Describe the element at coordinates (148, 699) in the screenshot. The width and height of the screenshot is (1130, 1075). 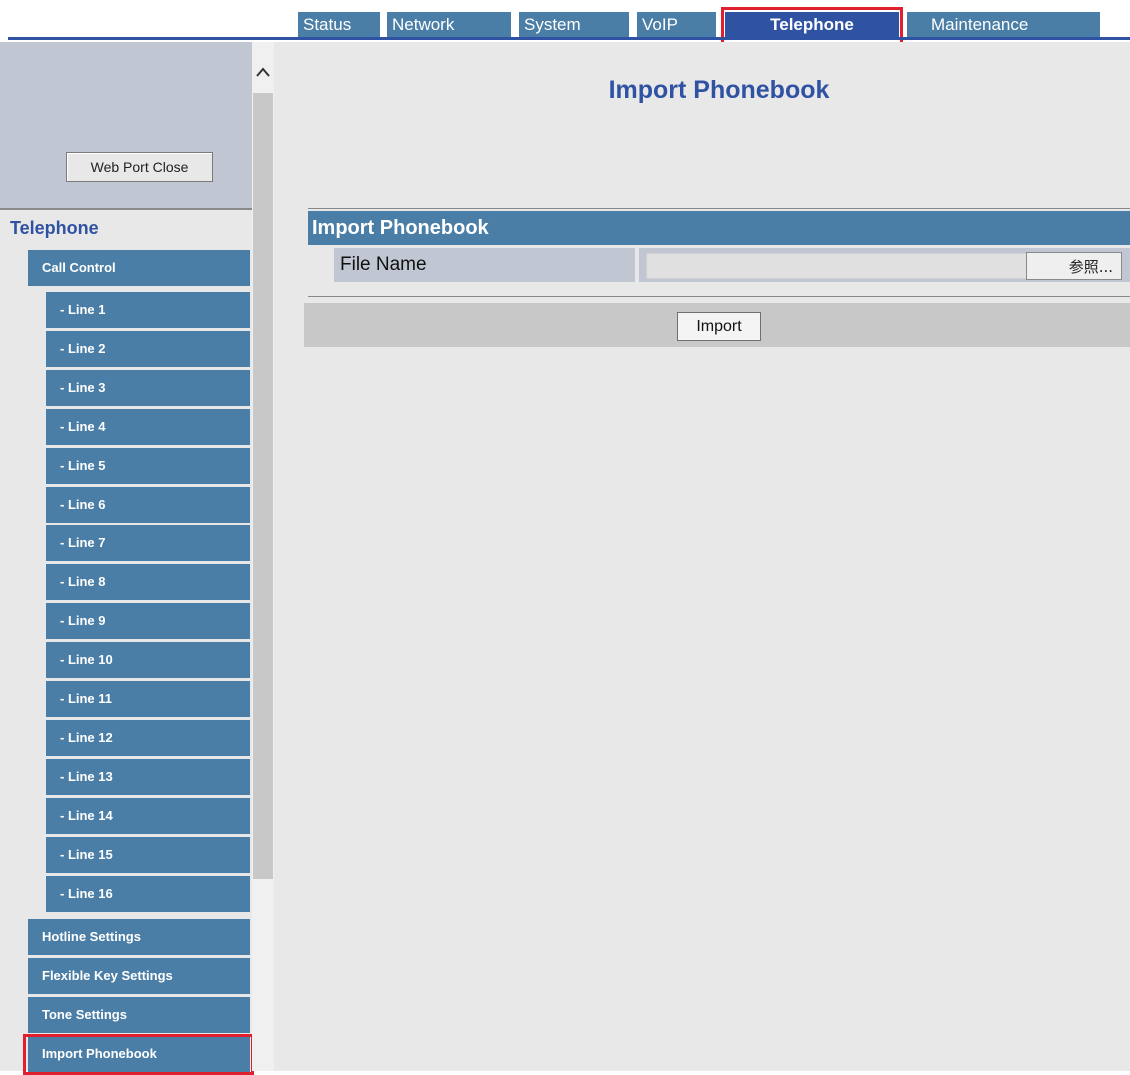
I see `sidebar-item-line-11: - Line 11` at that location.